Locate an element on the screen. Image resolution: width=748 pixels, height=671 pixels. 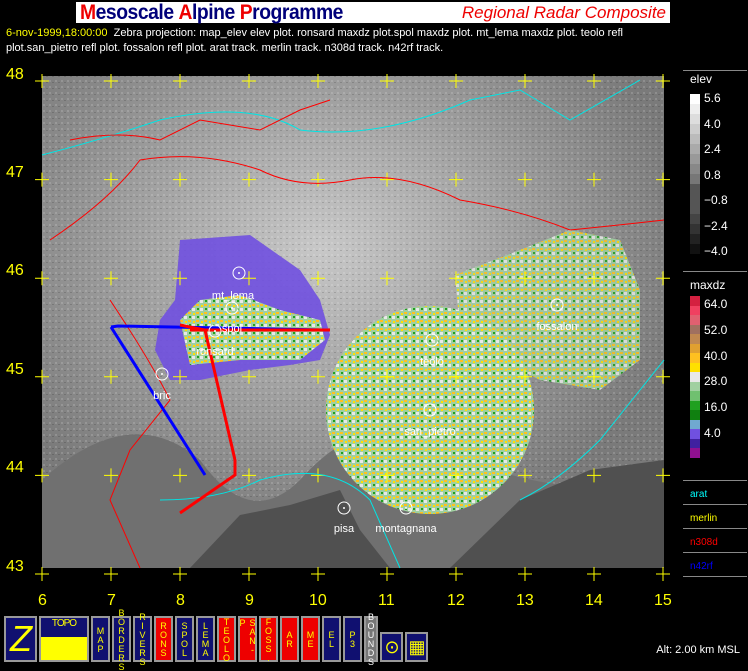
legend-tick: 16.0 is located at coordinates (716, 407).